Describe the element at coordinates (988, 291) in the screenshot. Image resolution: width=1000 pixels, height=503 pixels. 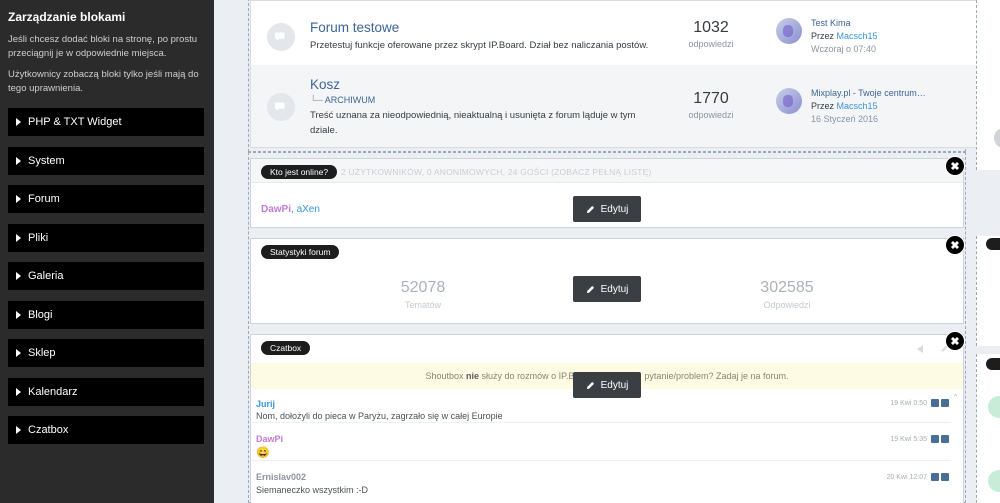
I see `right-block` at that location.